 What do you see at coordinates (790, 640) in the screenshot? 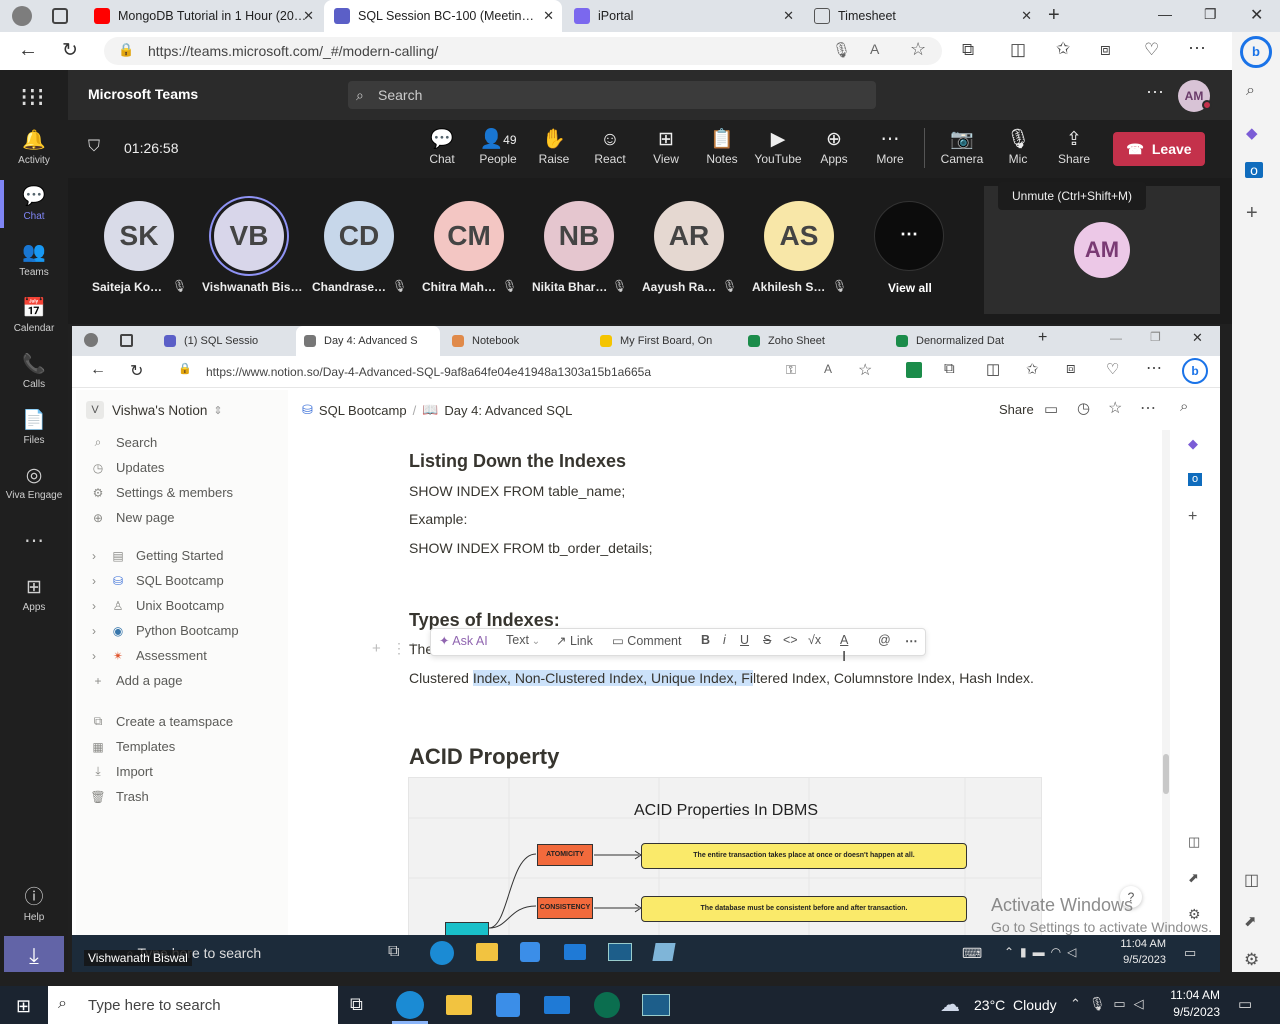
I see `code-icon: <>` at bounding box center [790, 640].